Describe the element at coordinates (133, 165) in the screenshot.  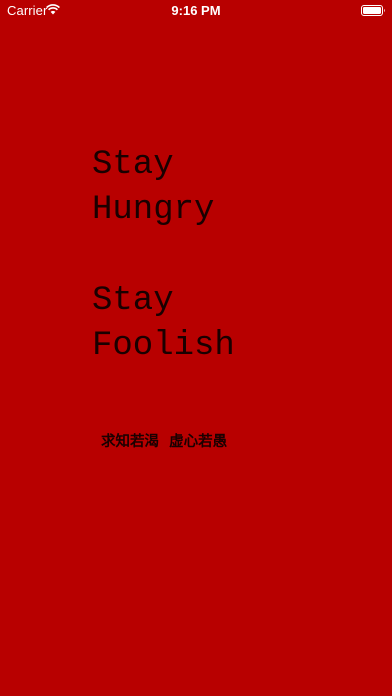
I see `motto-line-stay: Stay` at that location.